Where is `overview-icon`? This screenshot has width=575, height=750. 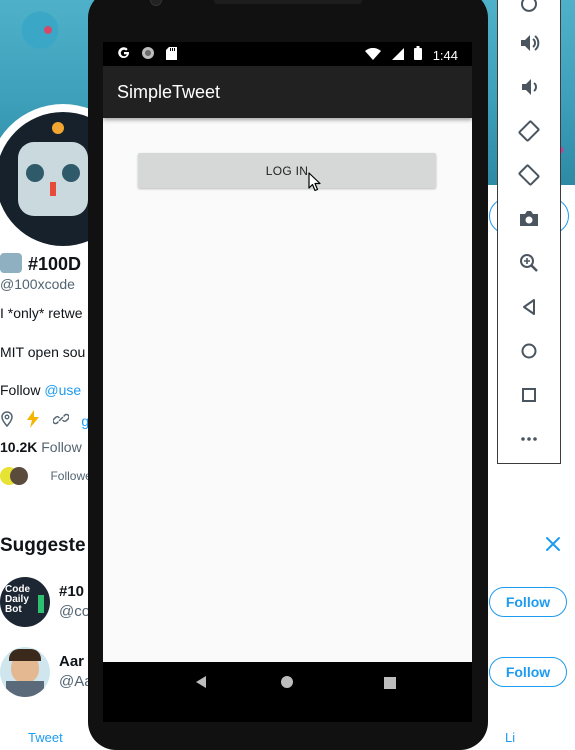 overview-icon is located at coordinates (529, 395).